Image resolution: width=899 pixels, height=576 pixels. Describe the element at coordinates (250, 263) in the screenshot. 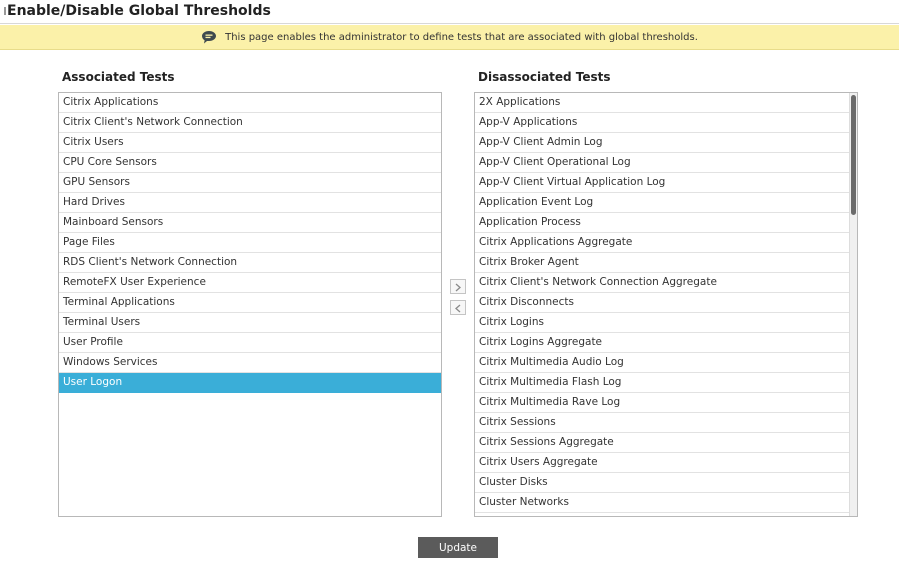

I see `list-item: RDS Client's Network Connection` at that location.